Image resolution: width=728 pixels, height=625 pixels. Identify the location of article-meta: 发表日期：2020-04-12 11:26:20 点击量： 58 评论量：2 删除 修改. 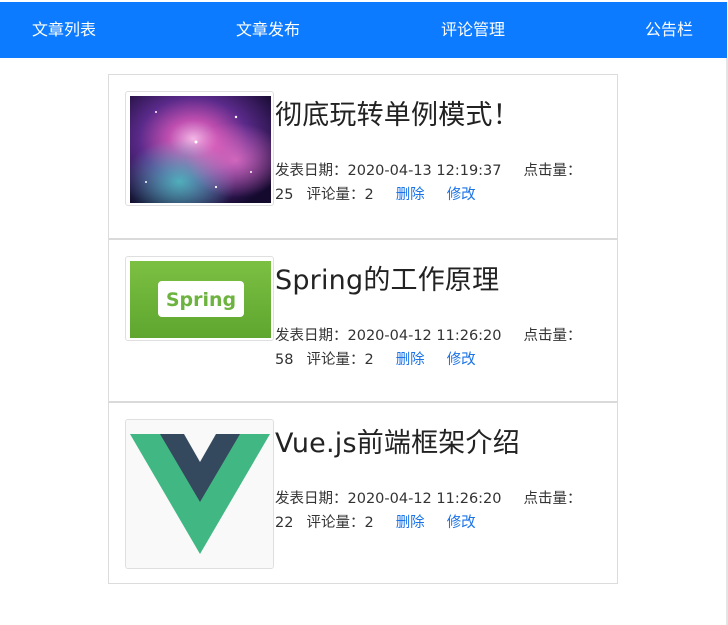
(440, 348).